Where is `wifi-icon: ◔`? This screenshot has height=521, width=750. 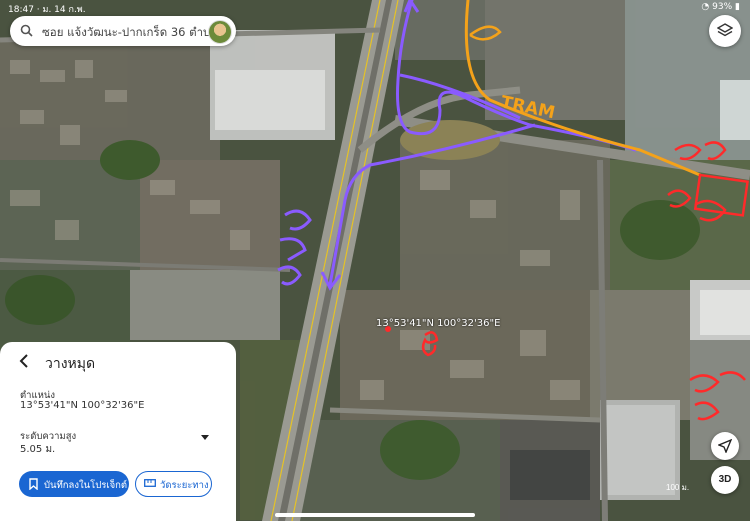 wifi-icon: ◔ is located at coordinates (705, 7).